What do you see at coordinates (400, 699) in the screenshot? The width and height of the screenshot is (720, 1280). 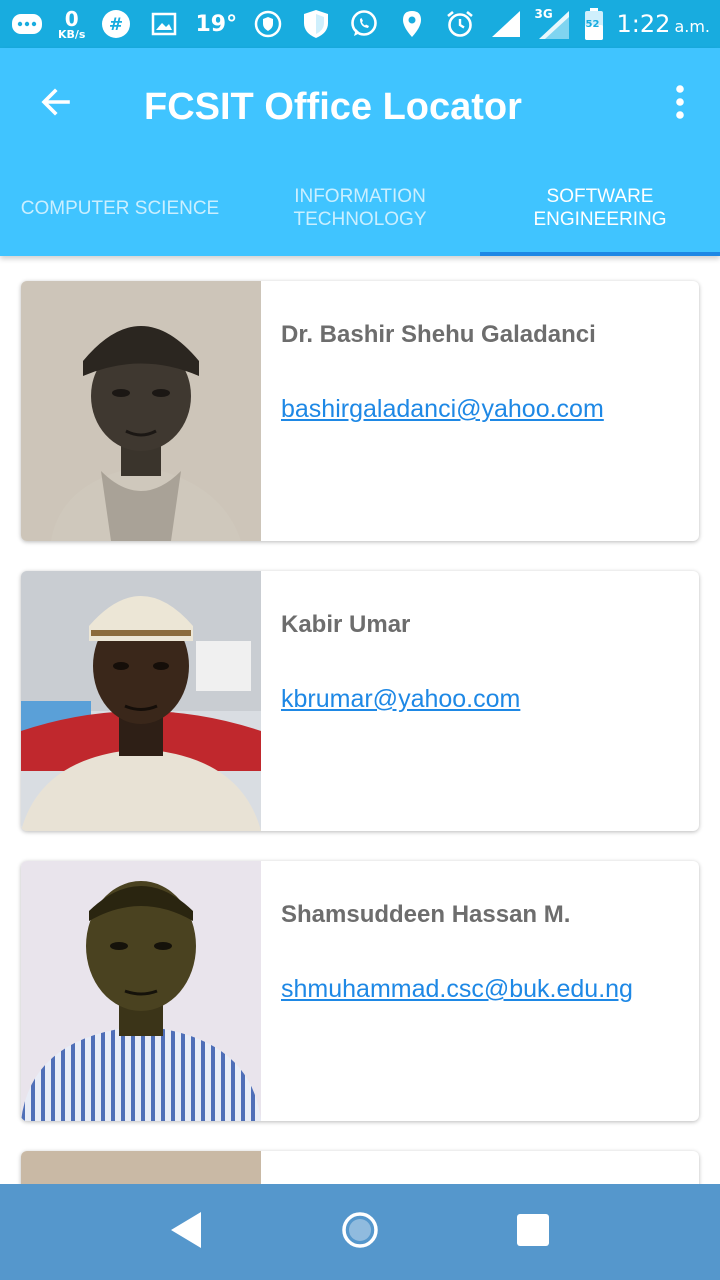 I see `staff-email-link: kbrumar@yahoo.com` at bounding box center [400, 699].